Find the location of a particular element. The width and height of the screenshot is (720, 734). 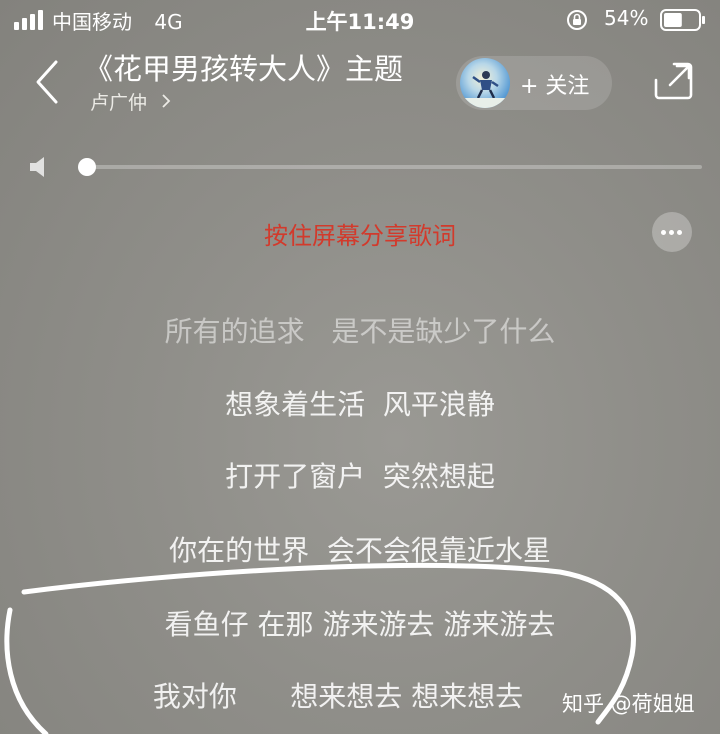

avatar is located at coordinates (485, 83).